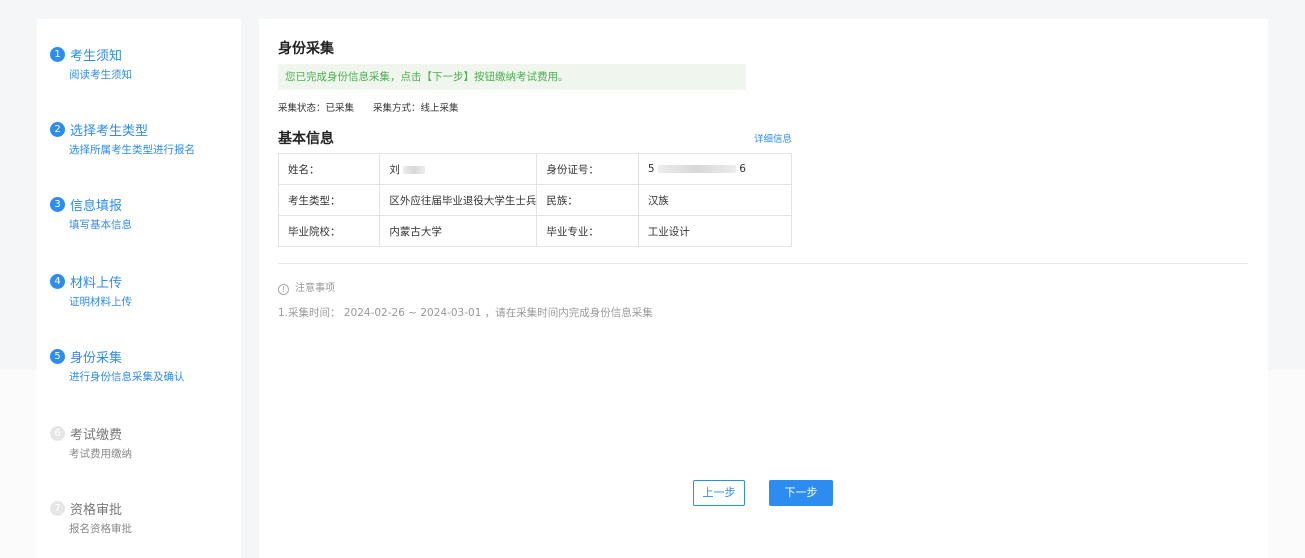 This screenshot has height=558, width=1305. Describe the element at coordinates (57, 356) in the screenshot. I see `step-number-badge: 5` at that location.